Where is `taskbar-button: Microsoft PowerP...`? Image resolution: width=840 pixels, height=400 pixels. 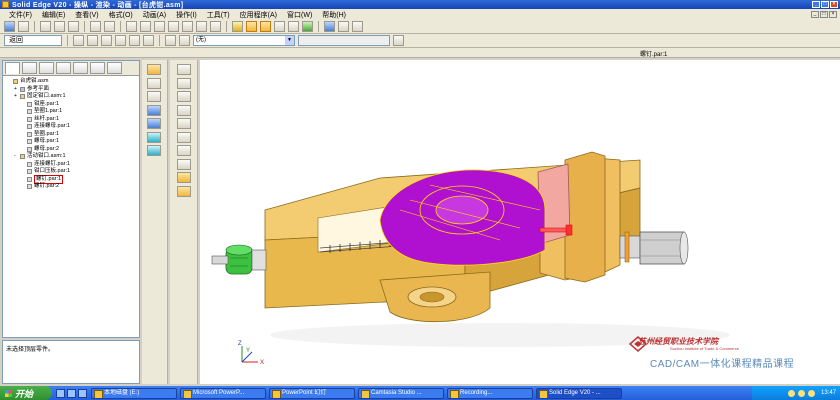 taskbar-button: Microsoft PowerP... is located at coordinates (223, 393).